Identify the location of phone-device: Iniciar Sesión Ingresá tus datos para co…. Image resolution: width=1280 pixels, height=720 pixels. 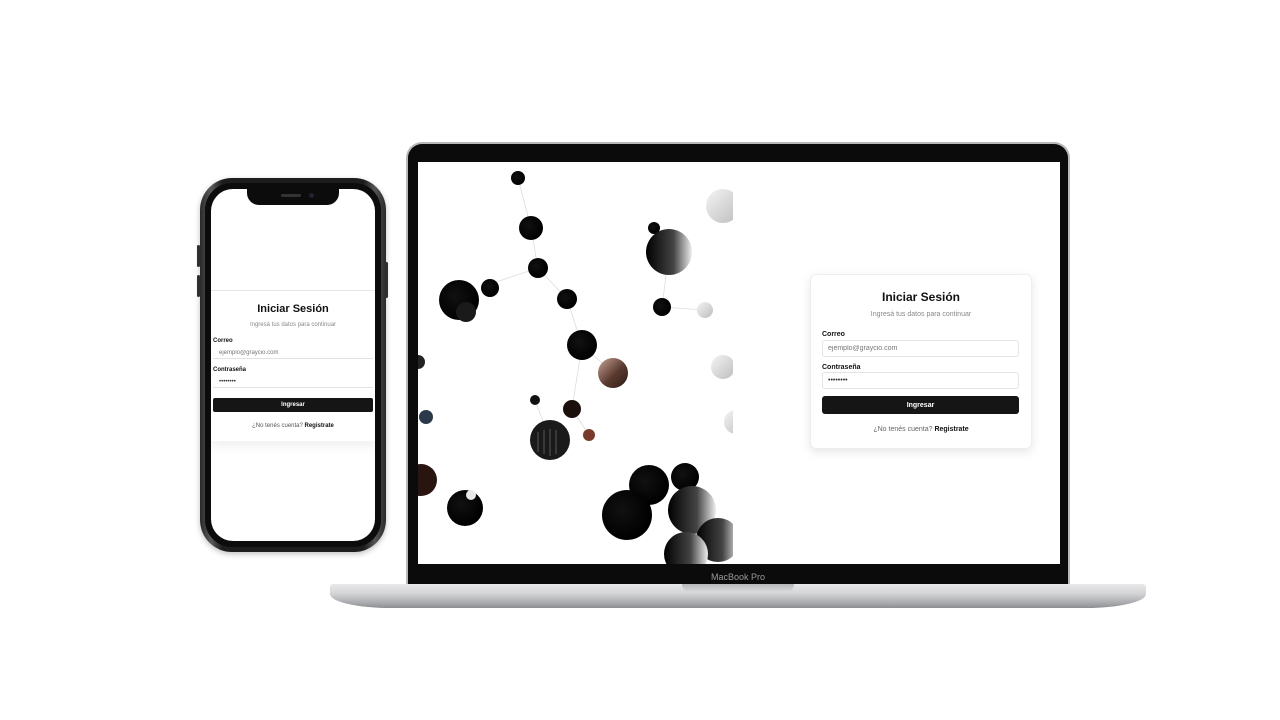
(293, 365).